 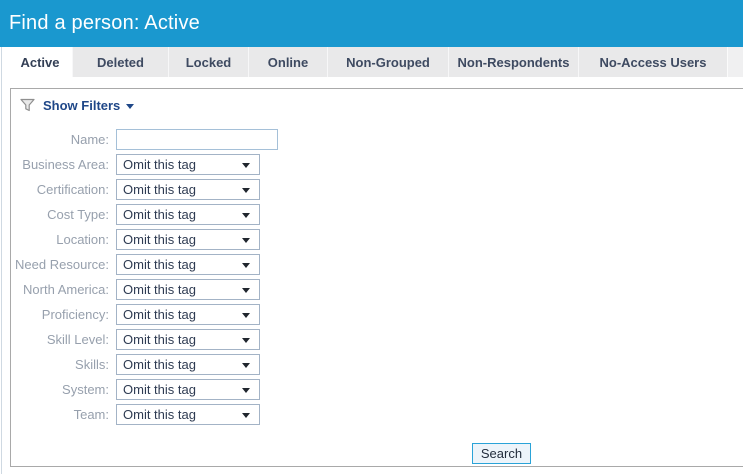 I want to click on skill-level-select: Omit this tag, so click(x=188, y=339).